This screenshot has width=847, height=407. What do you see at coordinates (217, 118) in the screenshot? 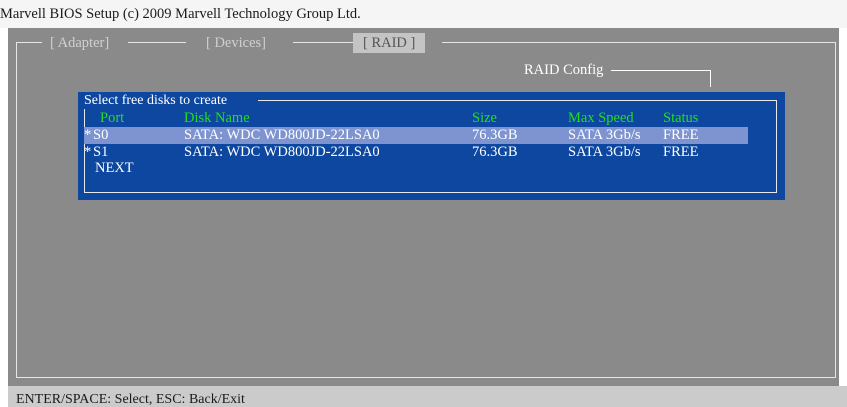
I see `column-header-disk-name: Disk Name` at bounding box center [217, 118].